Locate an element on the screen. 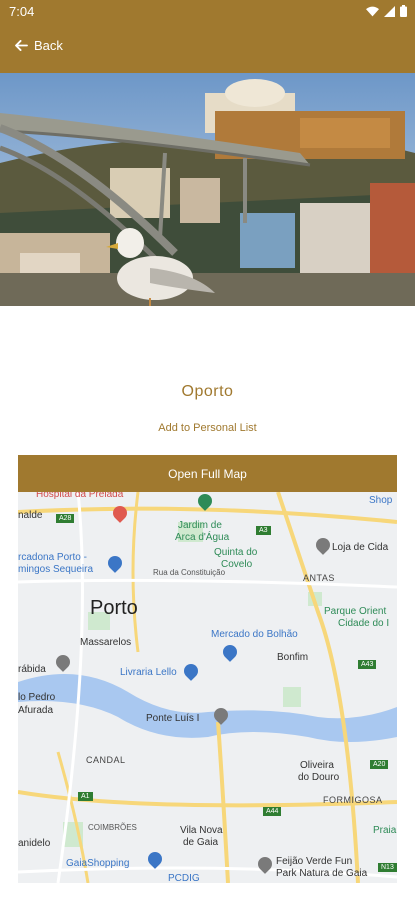 The width and height of the screenshot is (415, 900). map-label-rabida: rábida is located at coordinates (32, 669).